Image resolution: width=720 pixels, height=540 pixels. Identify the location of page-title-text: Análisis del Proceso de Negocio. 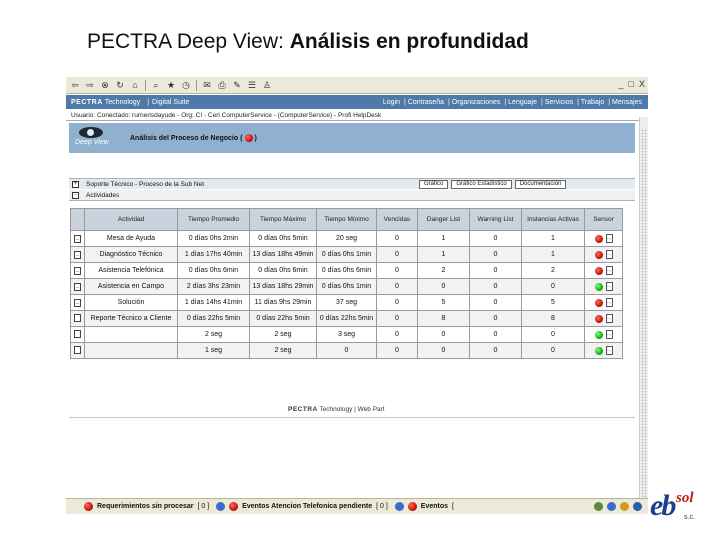
(184, 138).